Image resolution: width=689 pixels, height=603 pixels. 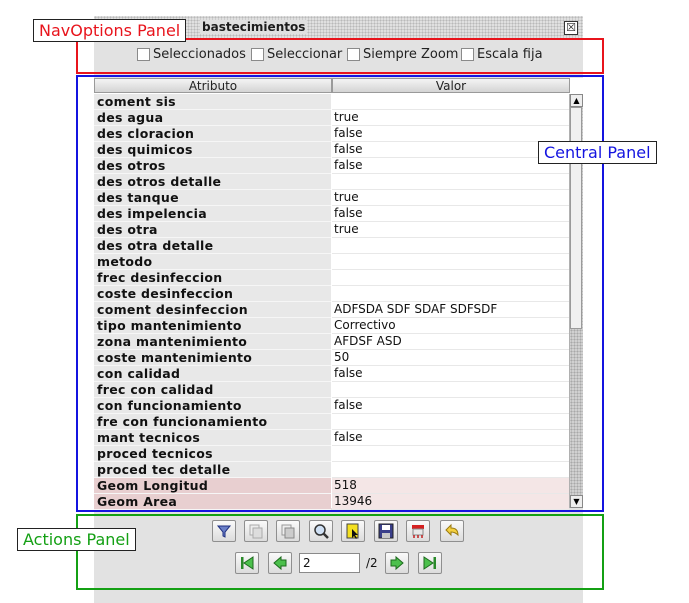 I want to click on navoptions-panel-label: NavOptions Panel, so click(x=110, y=30).